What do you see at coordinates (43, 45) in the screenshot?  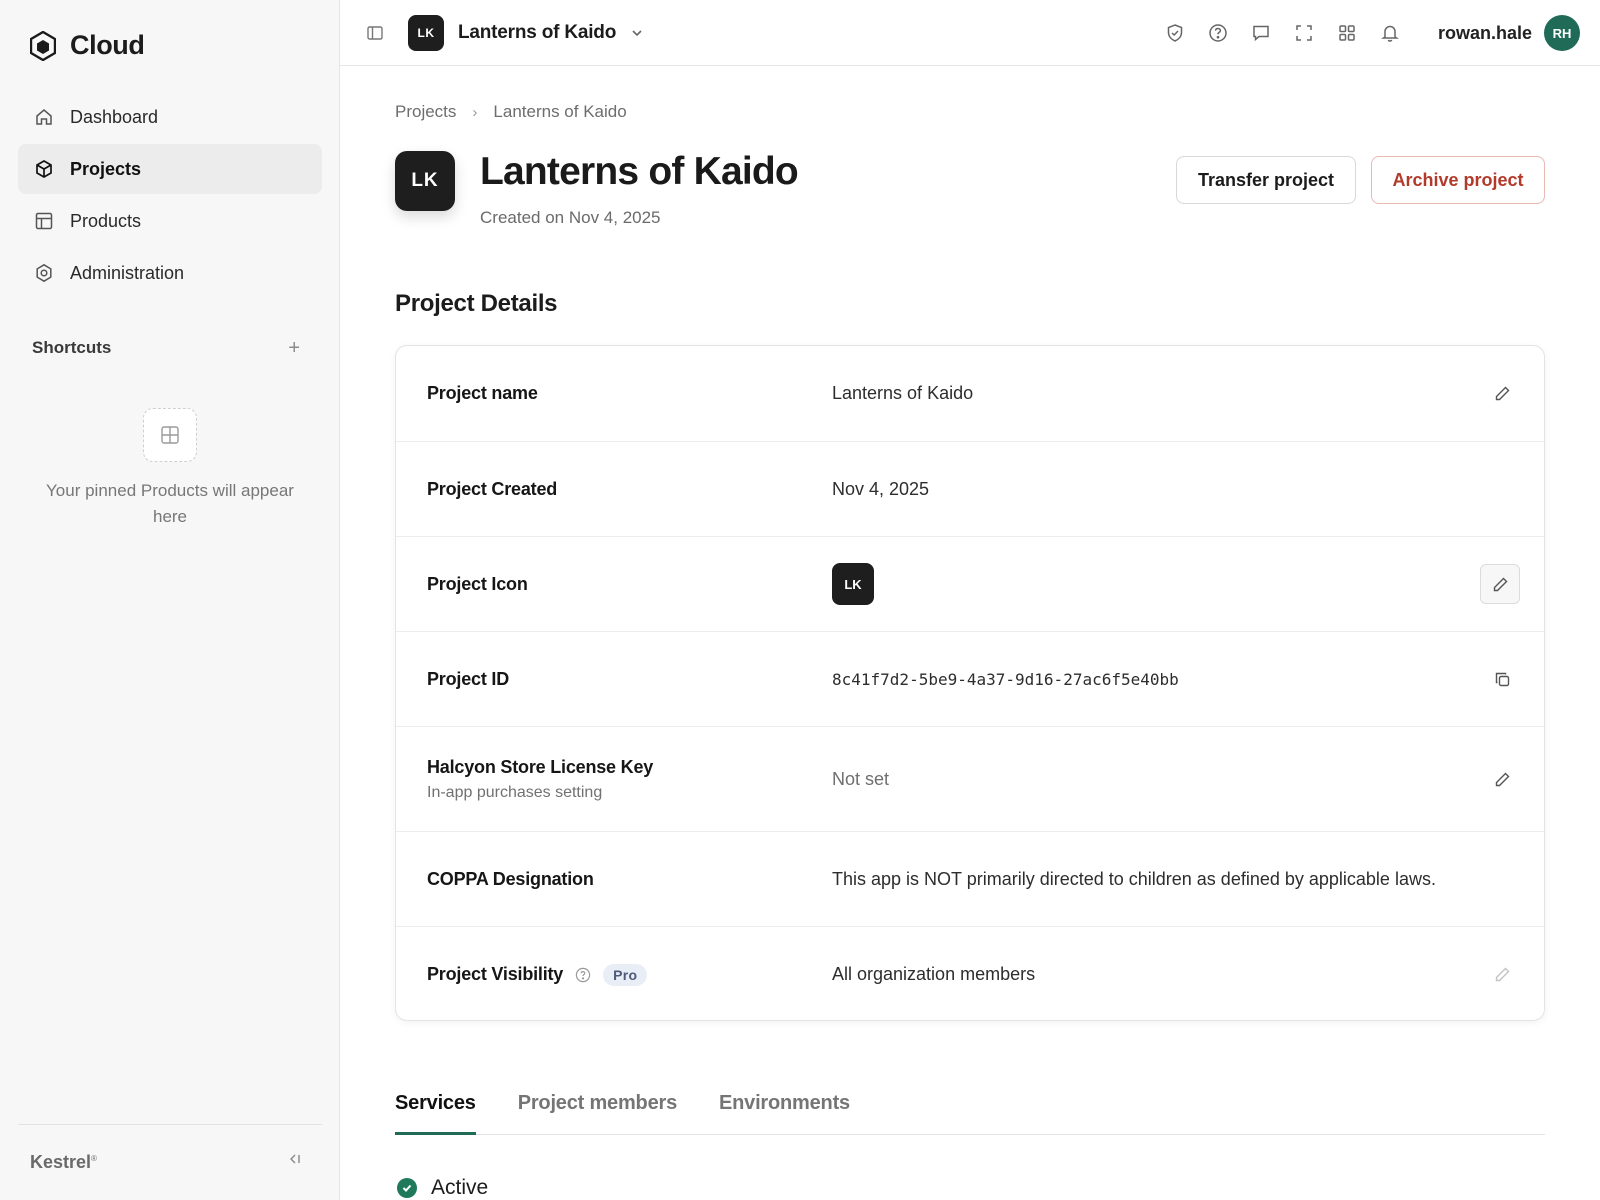 I see `cloud-logo-icon` at bounding box center [43, 45].